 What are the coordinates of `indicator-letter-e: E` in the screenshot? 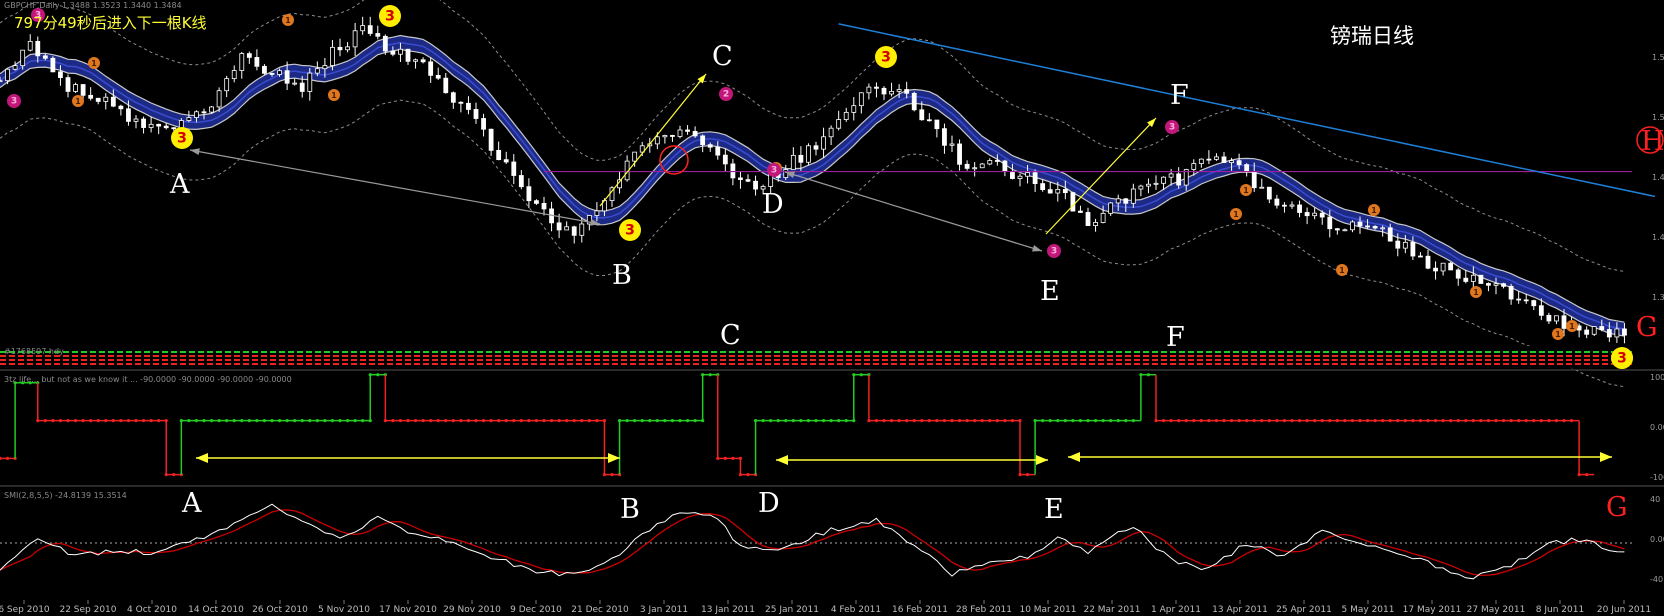 It's located at (1054, 509).